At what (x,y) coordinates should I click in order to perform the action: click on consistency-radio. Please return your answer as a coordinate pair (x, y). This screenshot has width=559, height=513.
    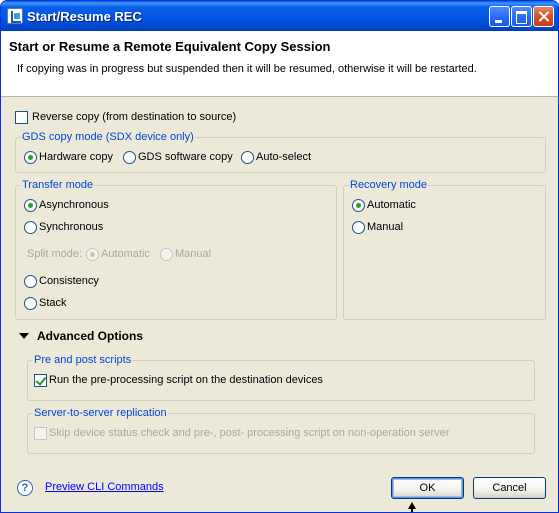
    Looking at the image, I should click on (30, 281).